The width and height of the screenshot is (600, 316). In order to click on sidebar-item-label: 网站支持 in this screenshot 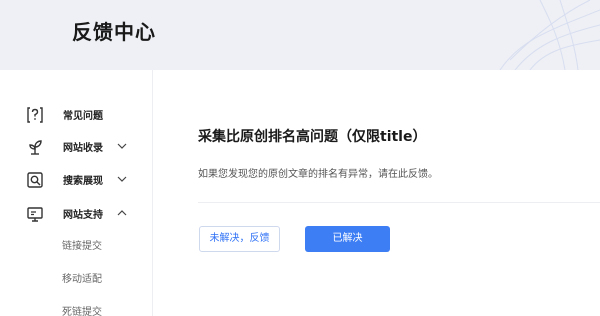, I will do `click(83, 215)`.